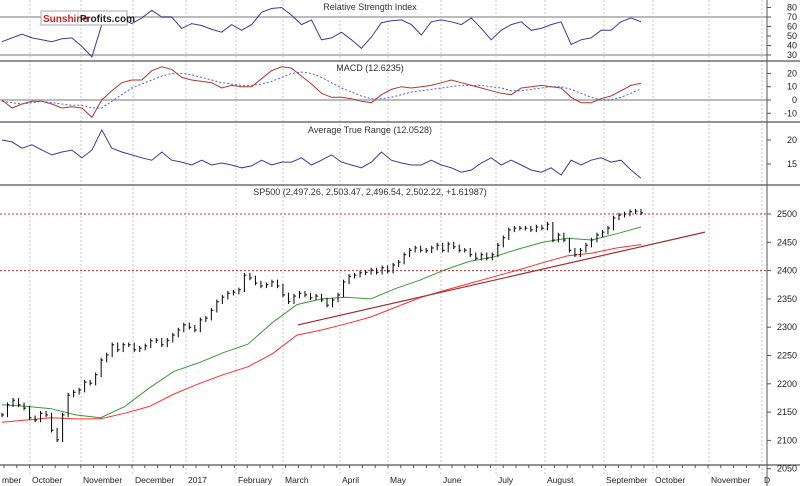  I want to click on y-tick-label: 2200, so click(787, 384).